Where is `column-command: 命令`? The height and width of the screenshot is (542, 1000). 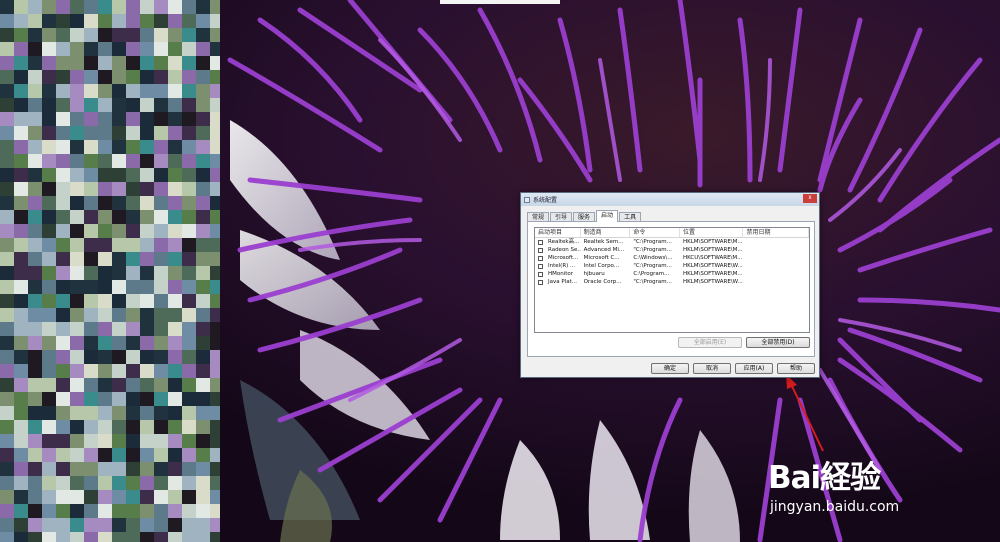
column-command: 命令 is located at coordinates (655, 232).